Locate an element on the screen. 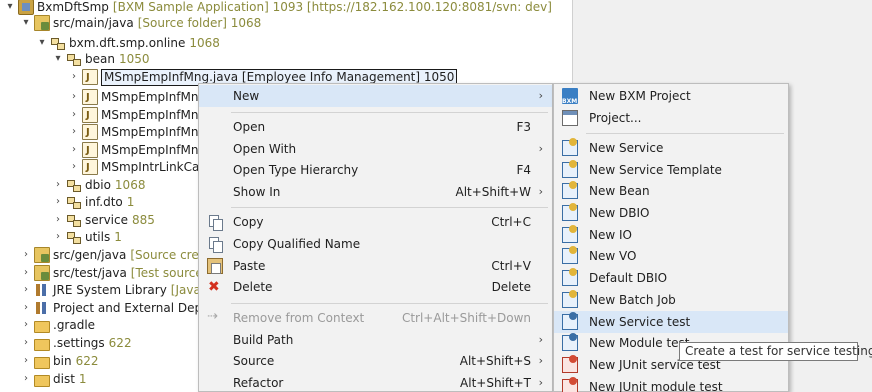  menu-item-default-dbio: Default DBIO is located at coordinates (671, 278).